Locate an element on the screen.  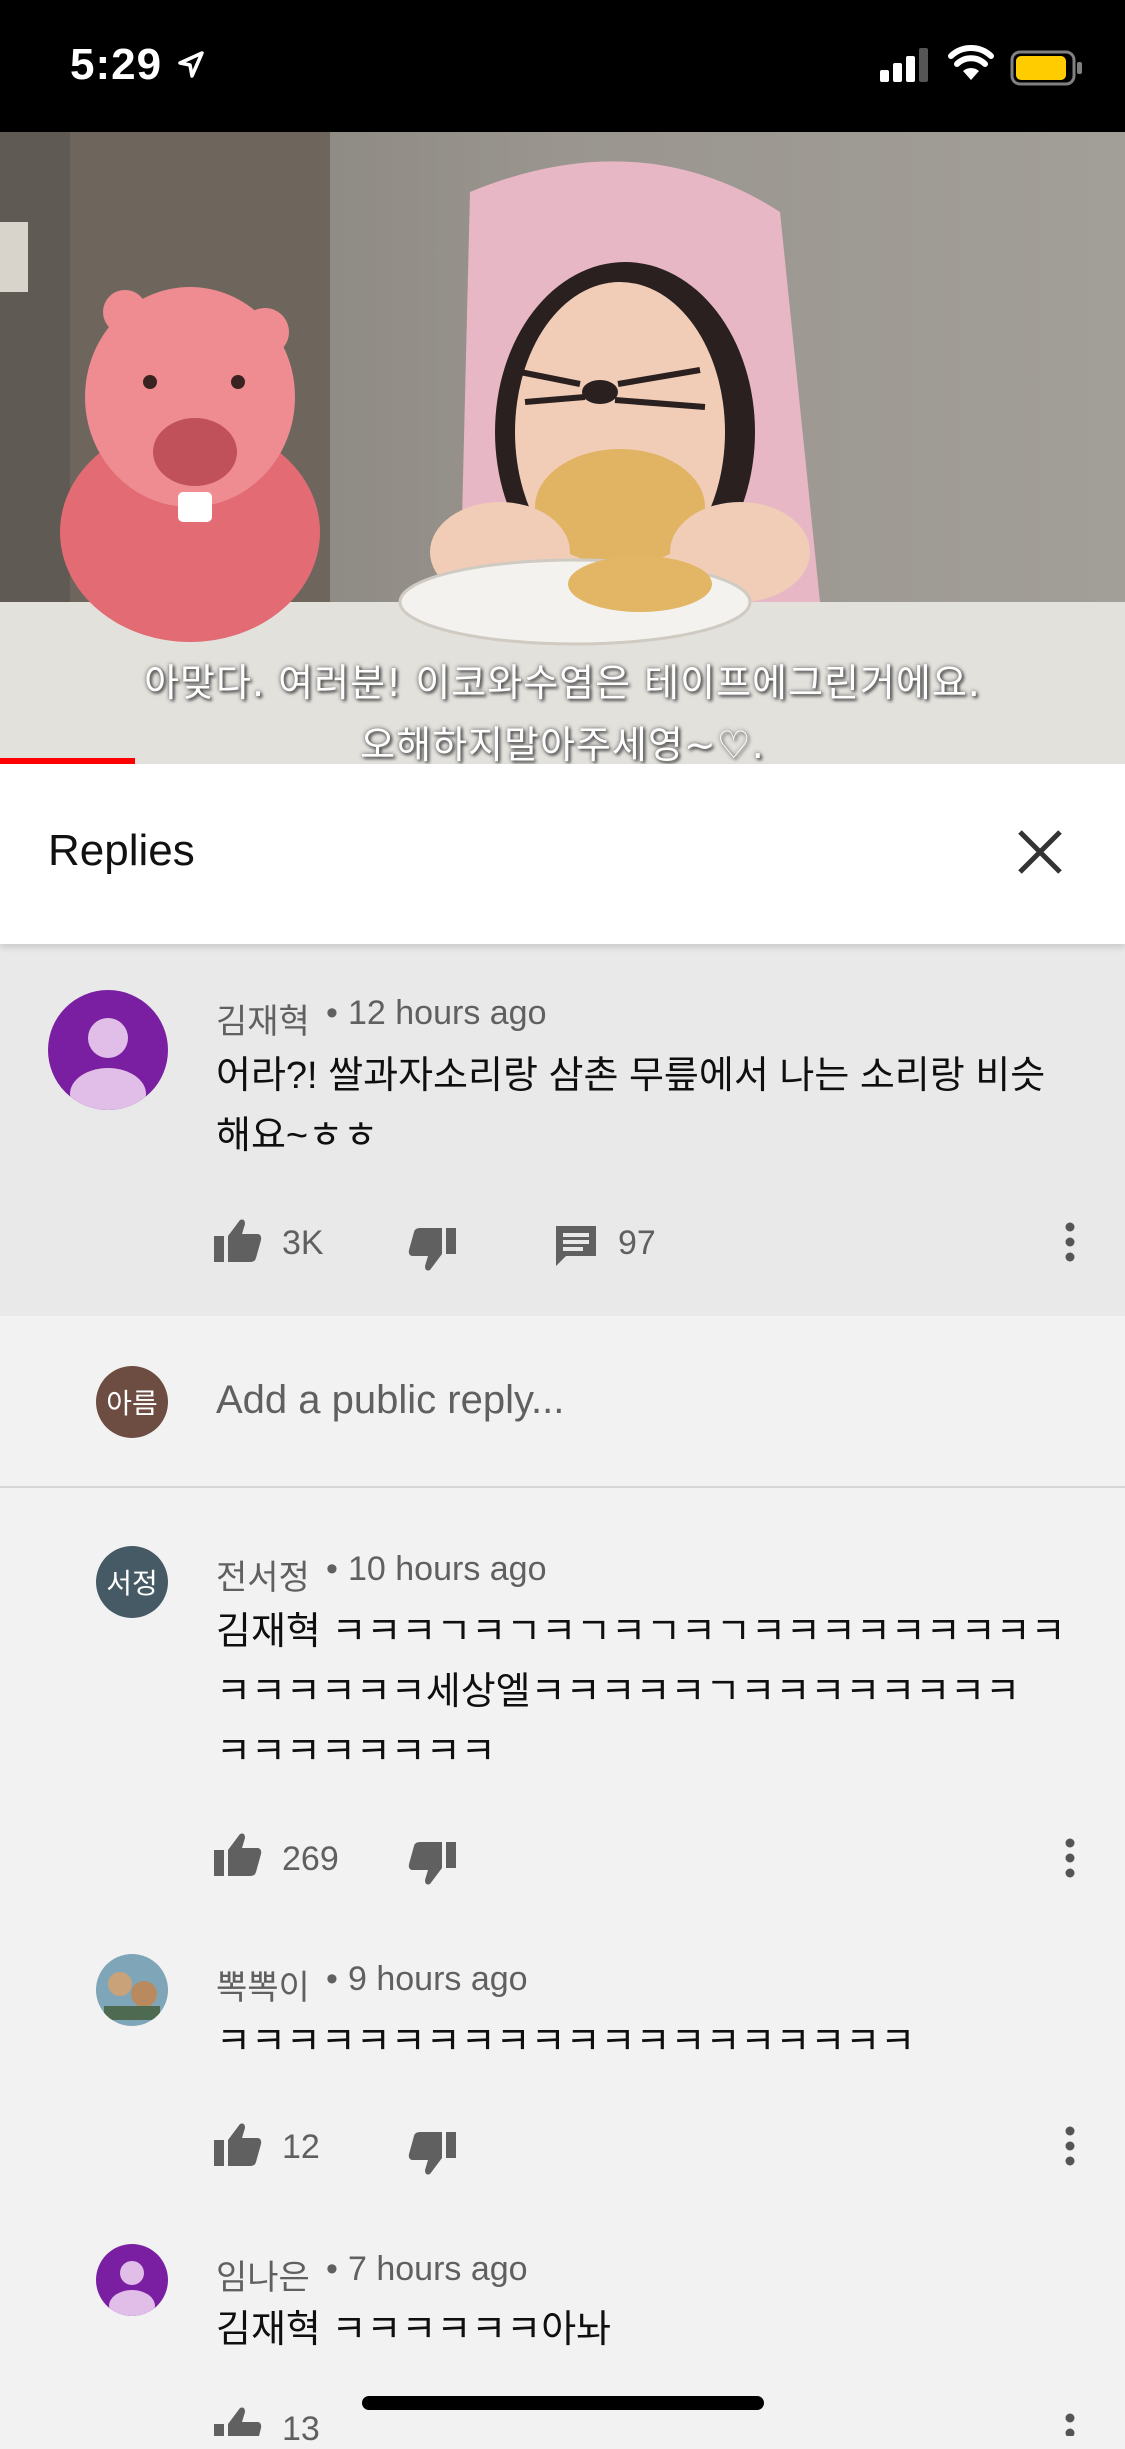
wifi-icon is located at coordinates (971, 62).